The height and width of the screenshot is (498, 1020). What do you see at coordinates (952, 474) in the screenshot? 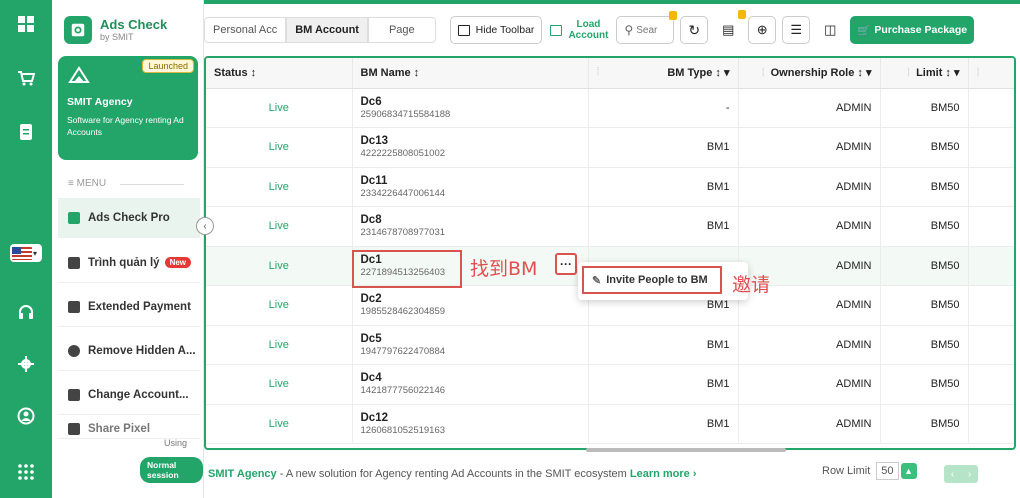
I see `prev-page-icon: ‹` at bounding box center [952, 474].